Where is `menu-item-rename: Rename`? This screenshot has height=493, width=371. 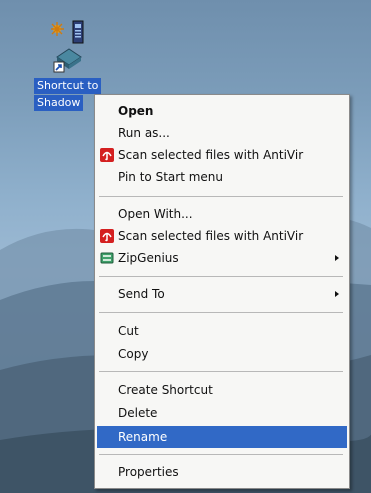
menu-item-rename: Rename is located at coordinates (222, 437).